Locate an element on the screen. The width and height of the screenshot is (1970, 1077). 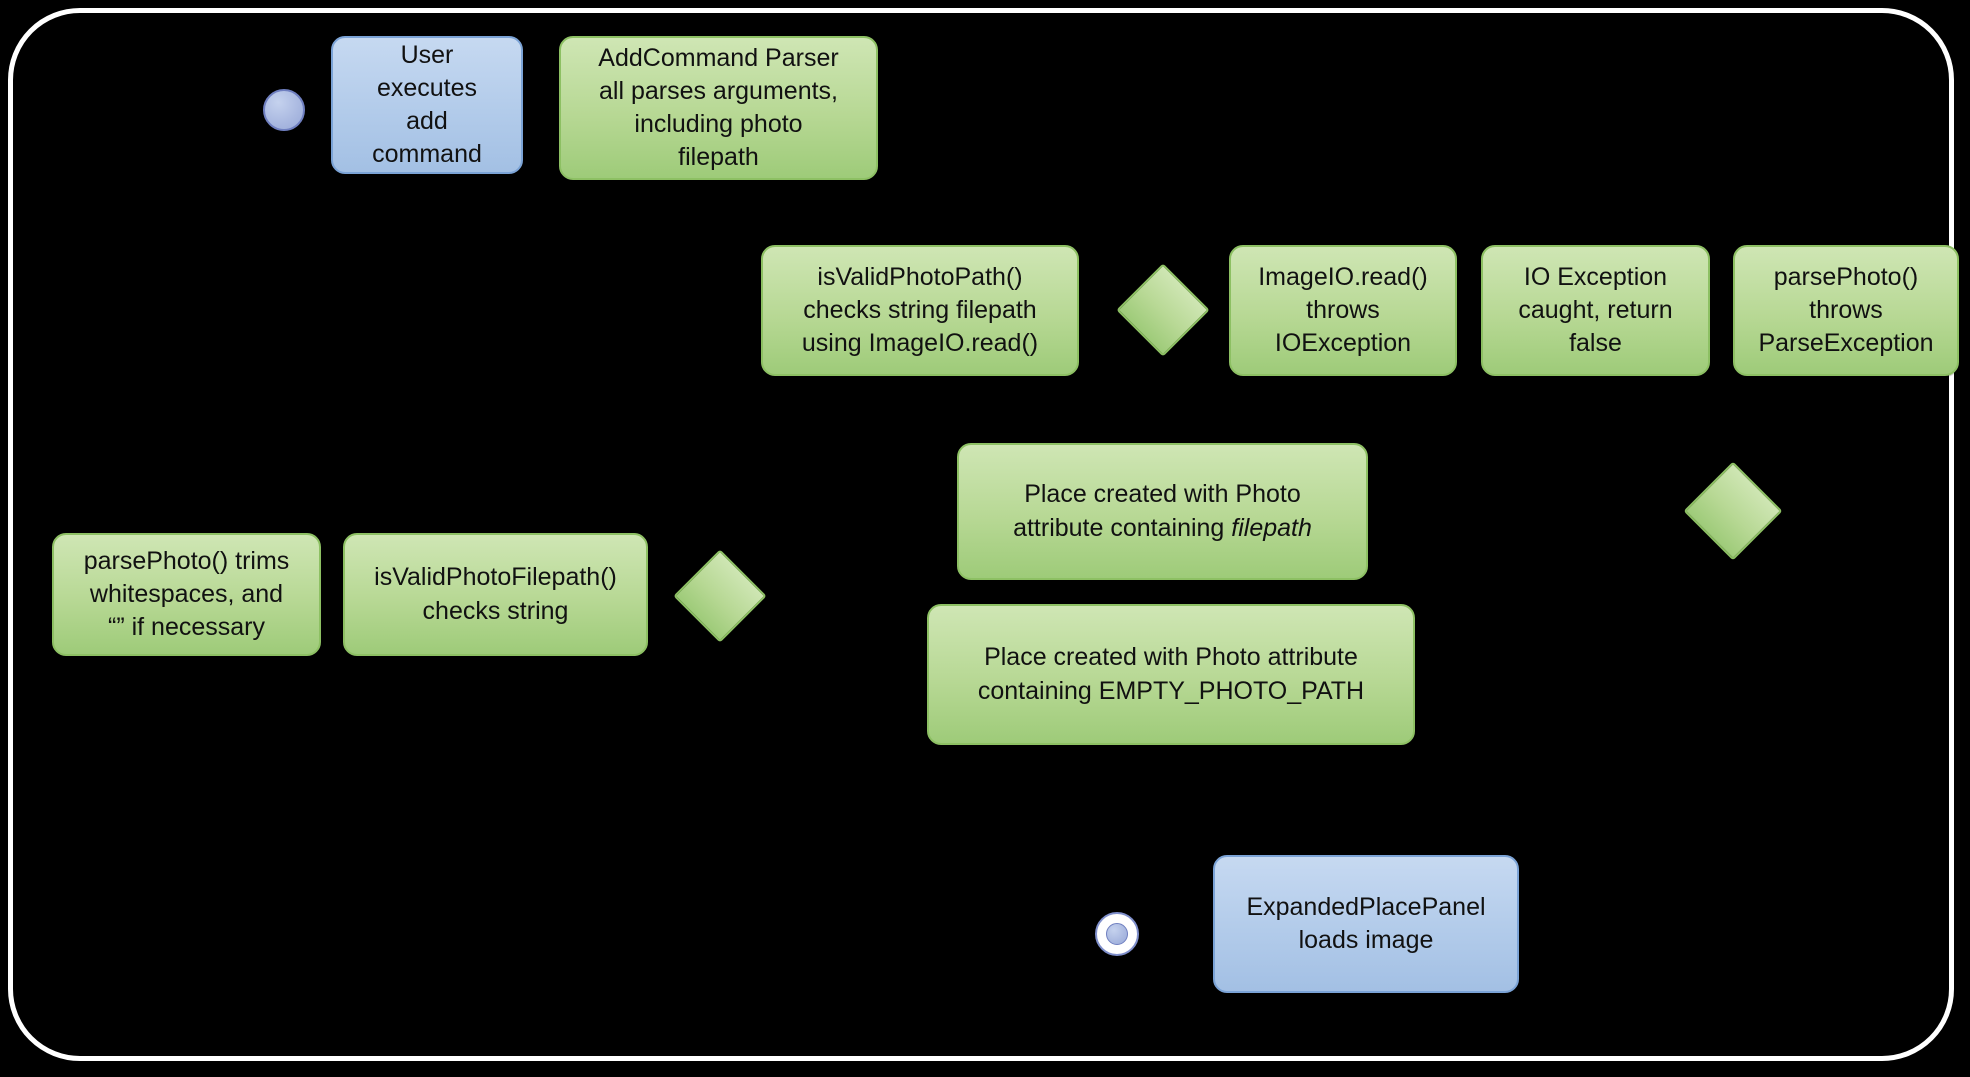
node-user-executes-add-command-label: User executes add command is located at coordinates (427, 104).